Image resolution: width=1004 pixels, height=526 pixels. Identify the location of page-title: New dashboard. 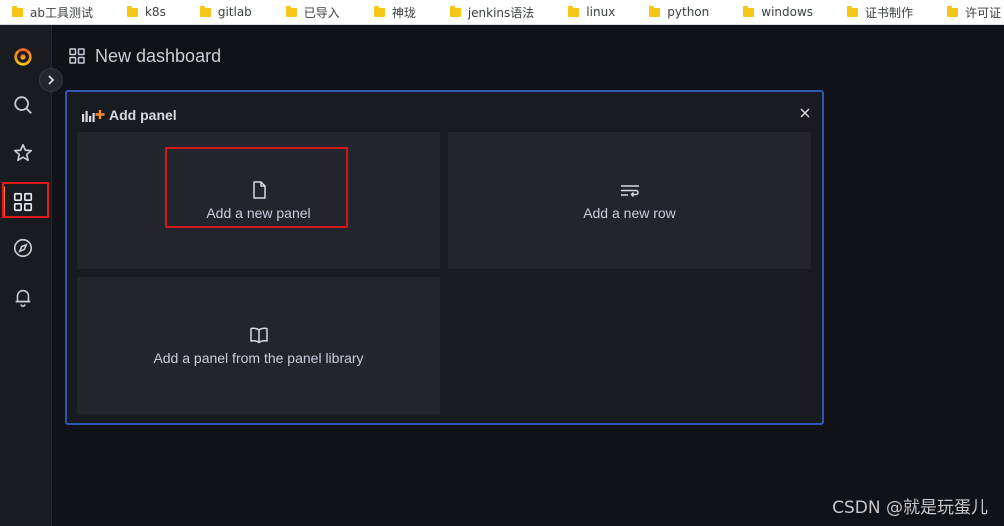
(158, 56).